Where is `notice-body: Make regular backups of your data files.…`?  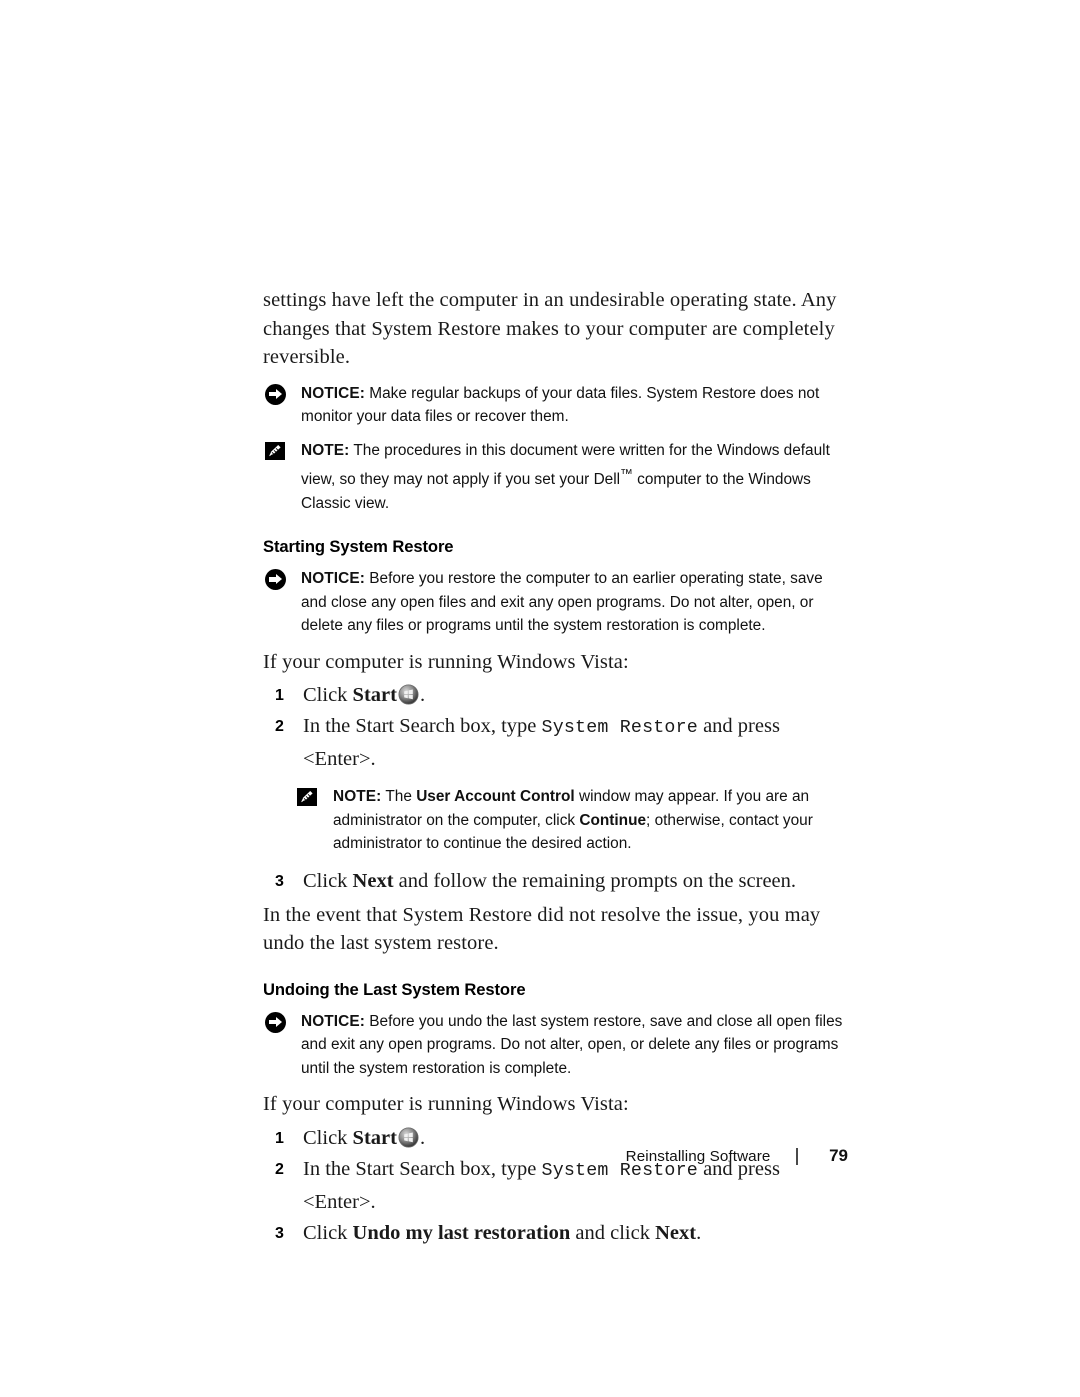 notice-body: Make regular backups of your data files.… is located at coordinates (560, 405).